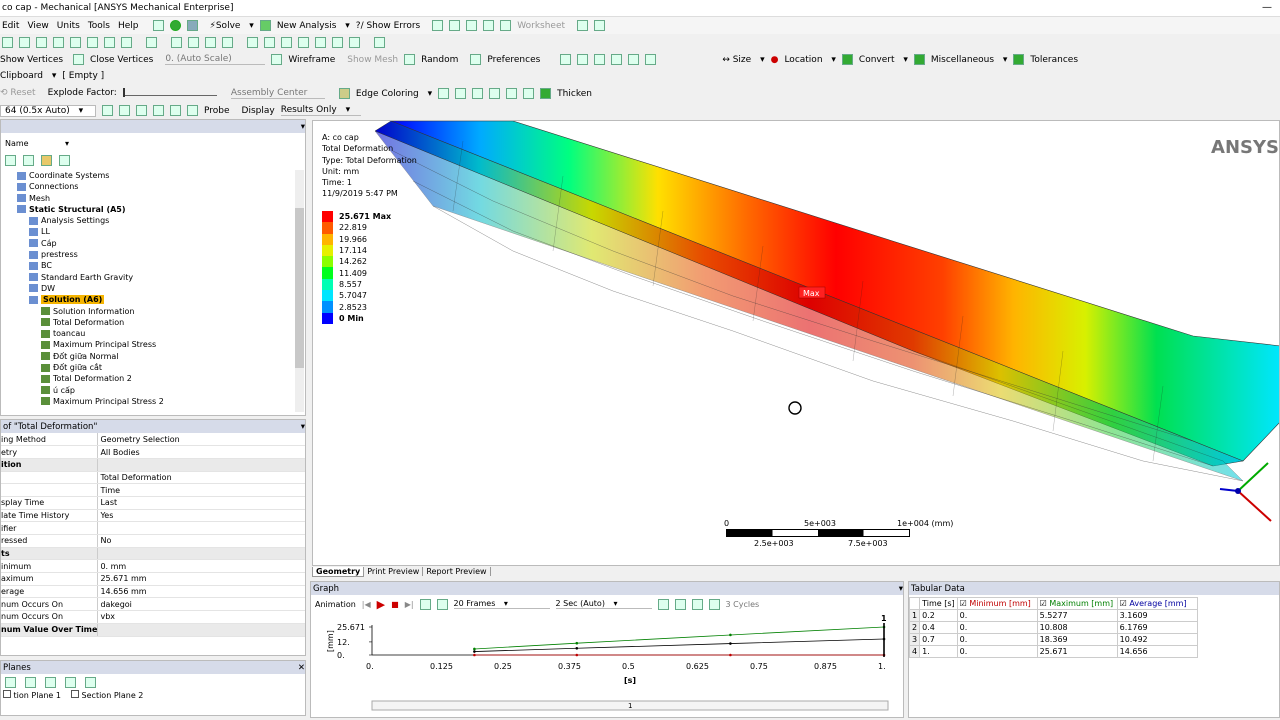 The image size is (1280, 720). Describe the element at coordinates (64, 160) in the screenshot. I see `sort-icon` at that location.